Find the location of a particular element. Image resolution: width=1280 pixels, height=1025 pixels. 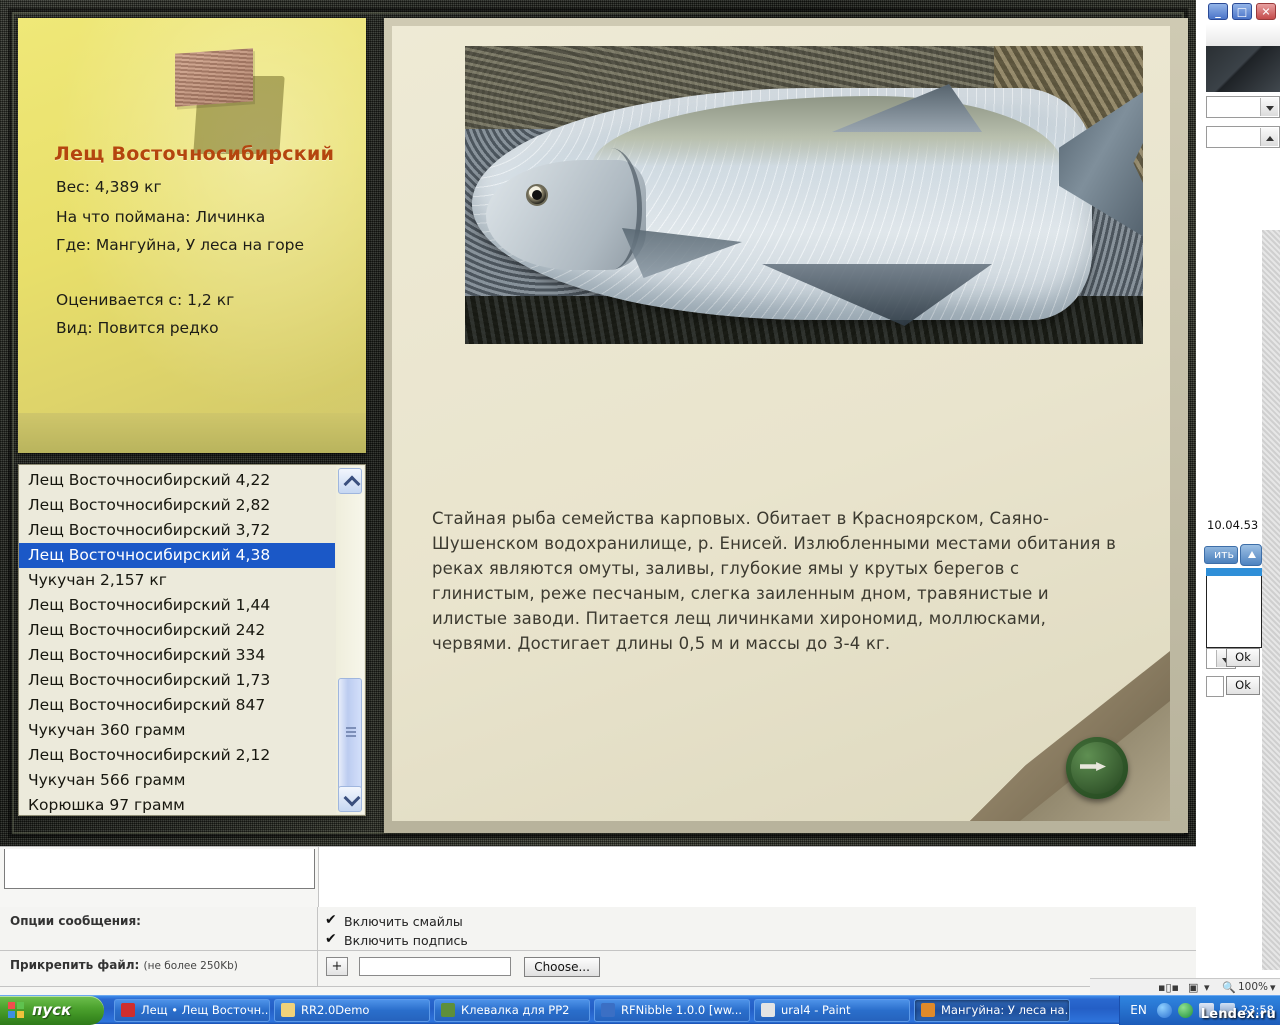

option-smilies: Включить смайлы is located at coordinates (756, 921).